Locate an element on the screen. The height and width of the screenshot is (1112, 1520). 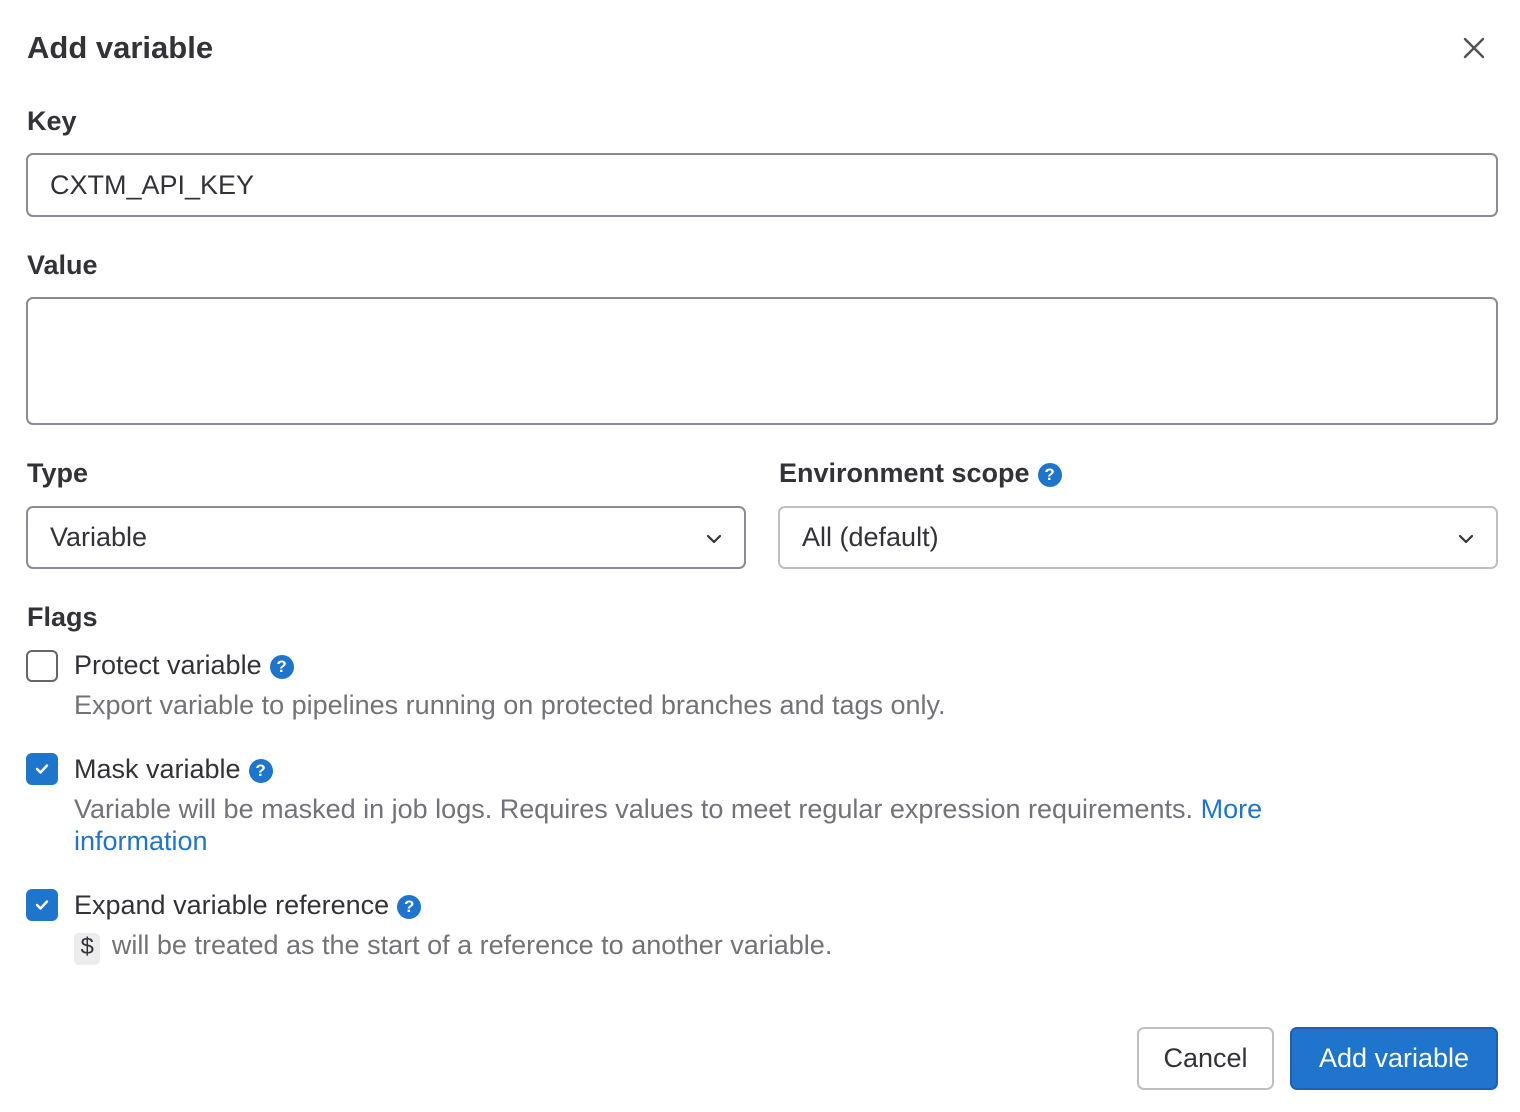
mask-variable-label-text: Mask variable is located at coordinates (157, 769).